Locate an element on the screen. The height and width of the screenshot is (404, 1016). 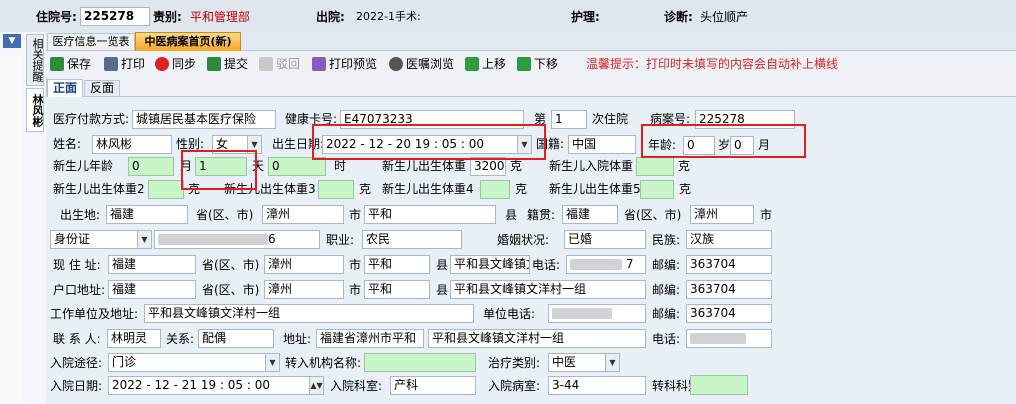
arrow-up-icon is located at coordinates (472, 64).